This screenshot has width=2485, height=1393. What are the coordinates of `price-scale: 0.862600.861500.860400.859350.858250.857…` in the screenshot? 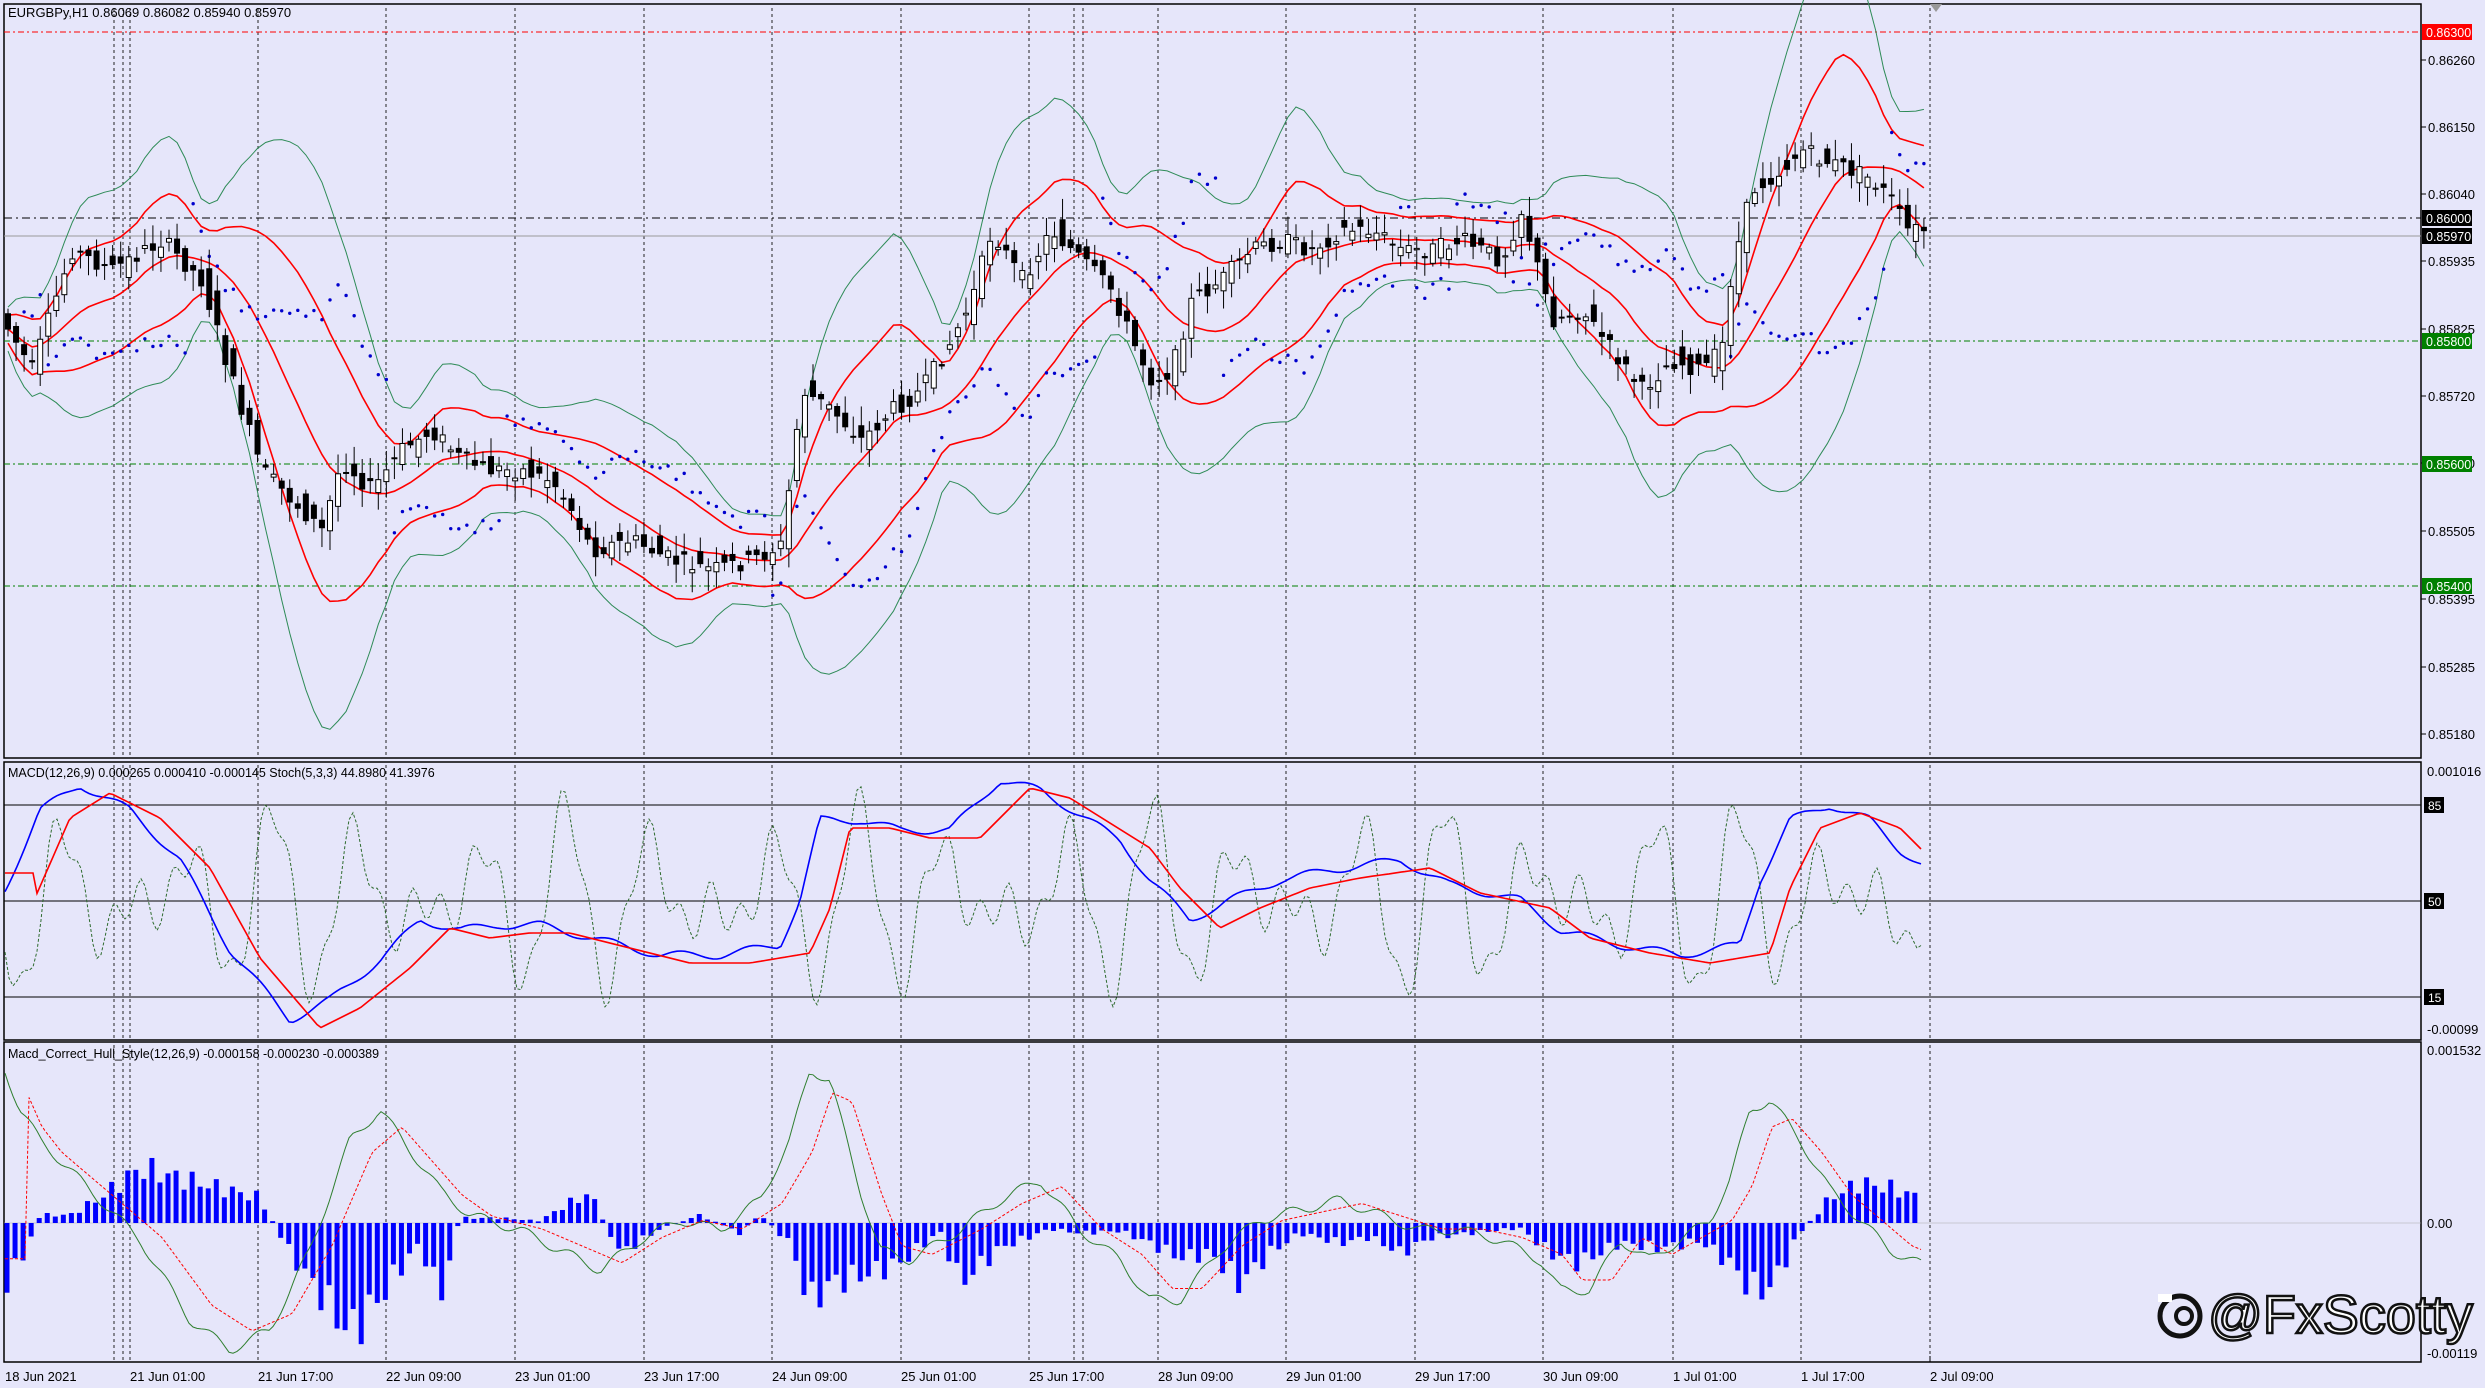 It's located at (2448, 397).